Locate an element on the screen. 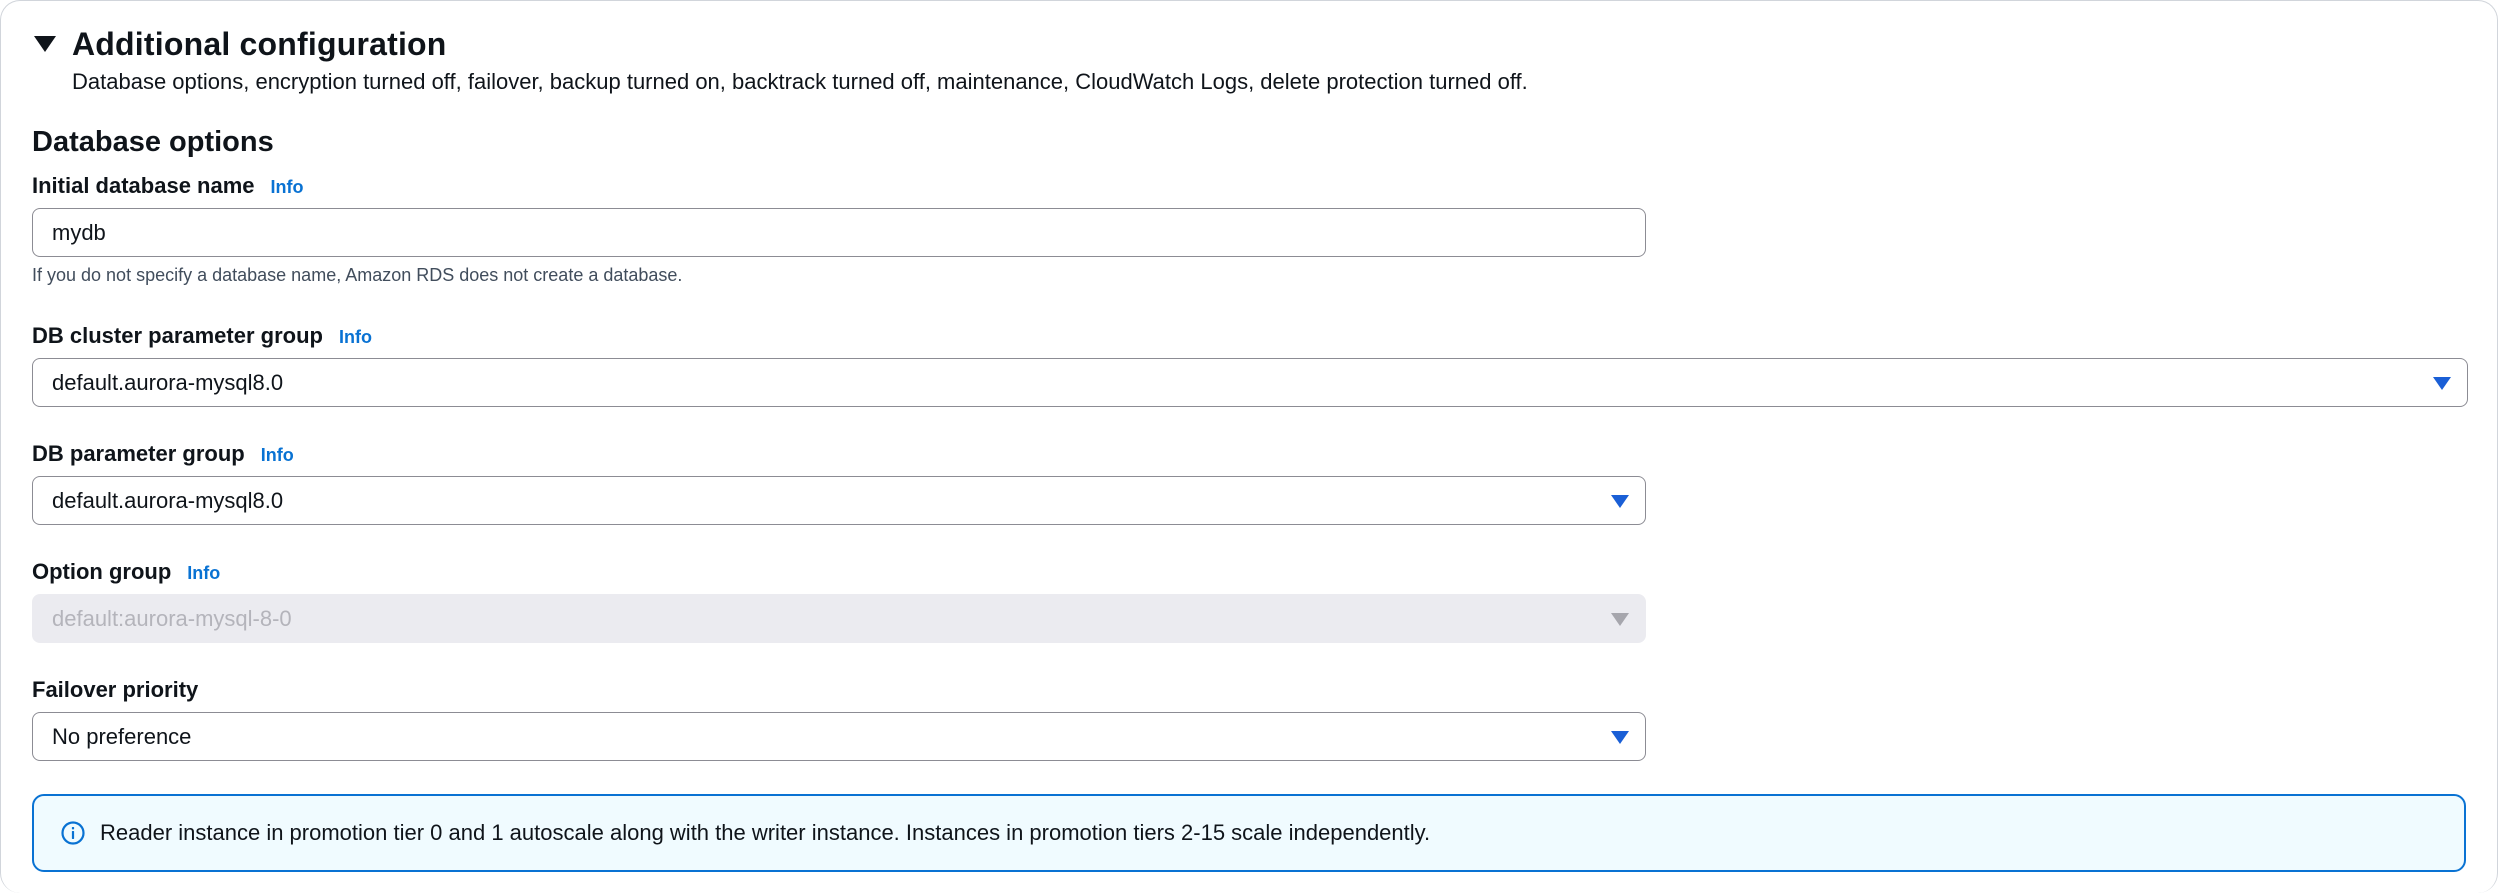  failover-priority-value: No preference is located at coordinates (122, 736).